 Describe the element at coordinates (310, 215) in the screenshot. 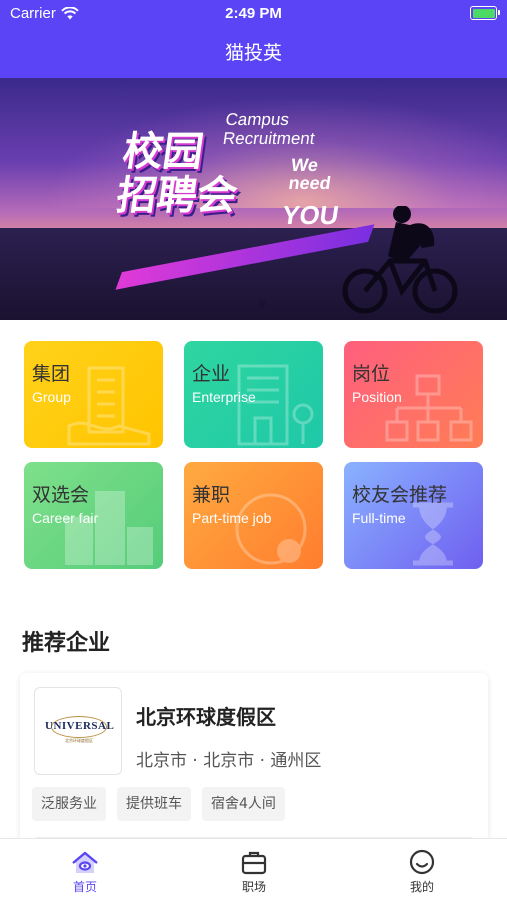

I see `banner-you: YOU` at that location.